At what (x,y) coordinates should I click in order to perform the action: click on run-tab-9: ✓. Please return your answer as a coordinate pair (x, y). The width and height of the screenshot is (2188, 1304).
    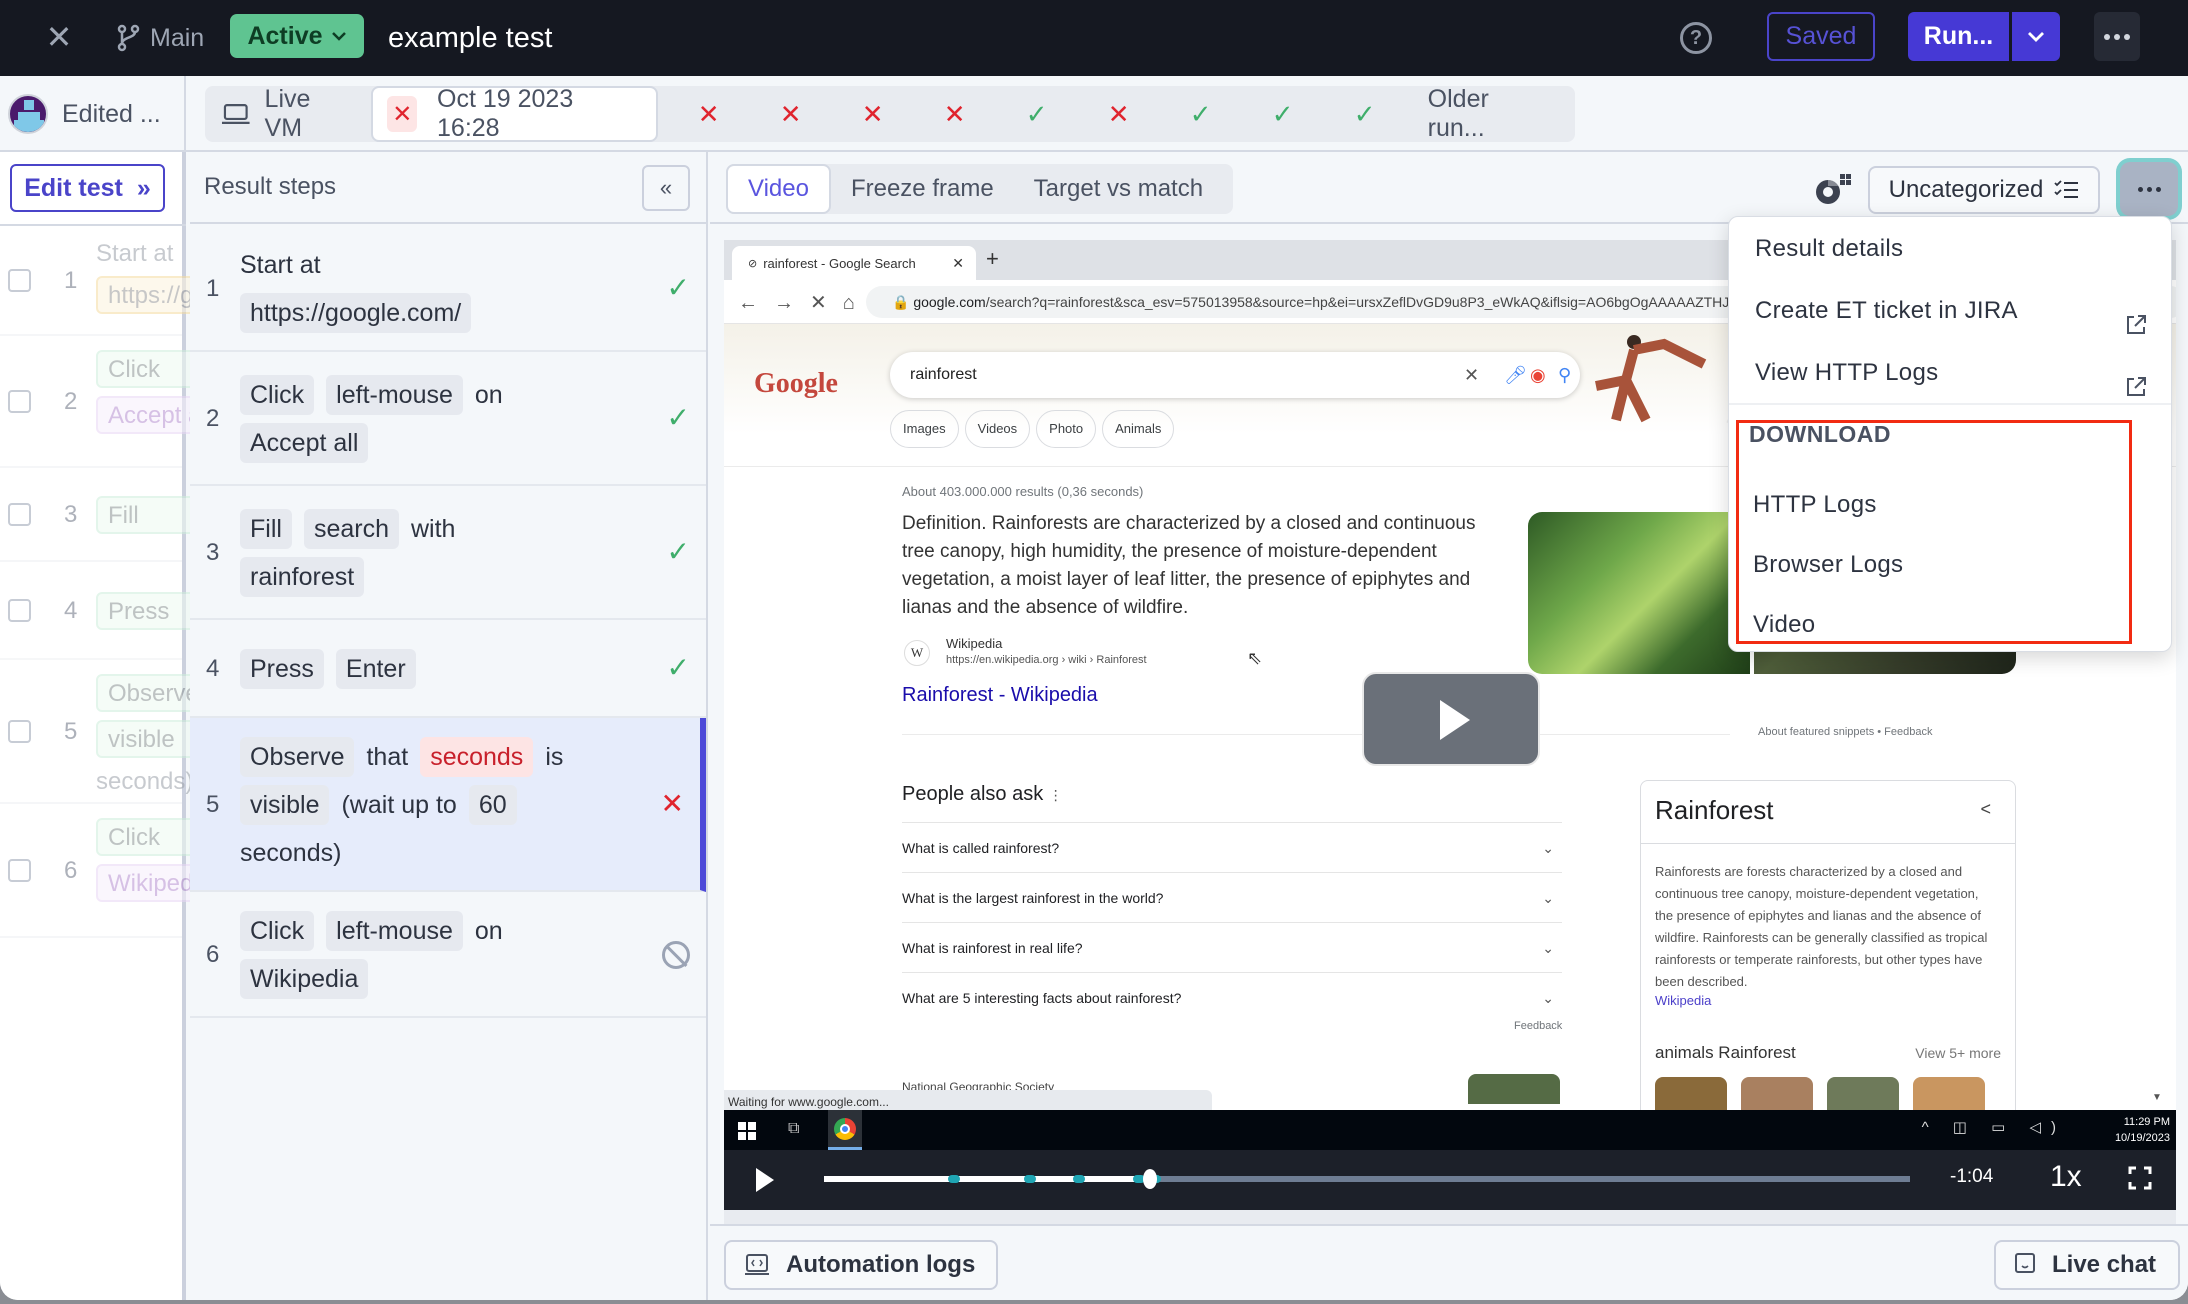
    Looking at the image, I should click on (1365, 114).